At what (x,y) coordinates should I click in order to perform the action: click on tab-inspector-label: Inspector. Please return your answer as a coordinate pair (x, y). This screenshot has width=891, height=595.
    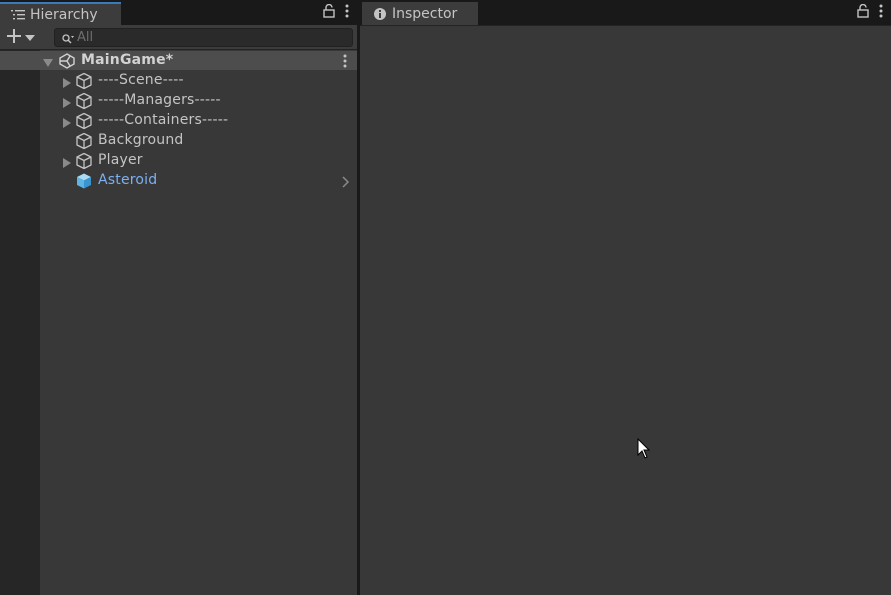
    Looking at the image, I should click on (425, 13).